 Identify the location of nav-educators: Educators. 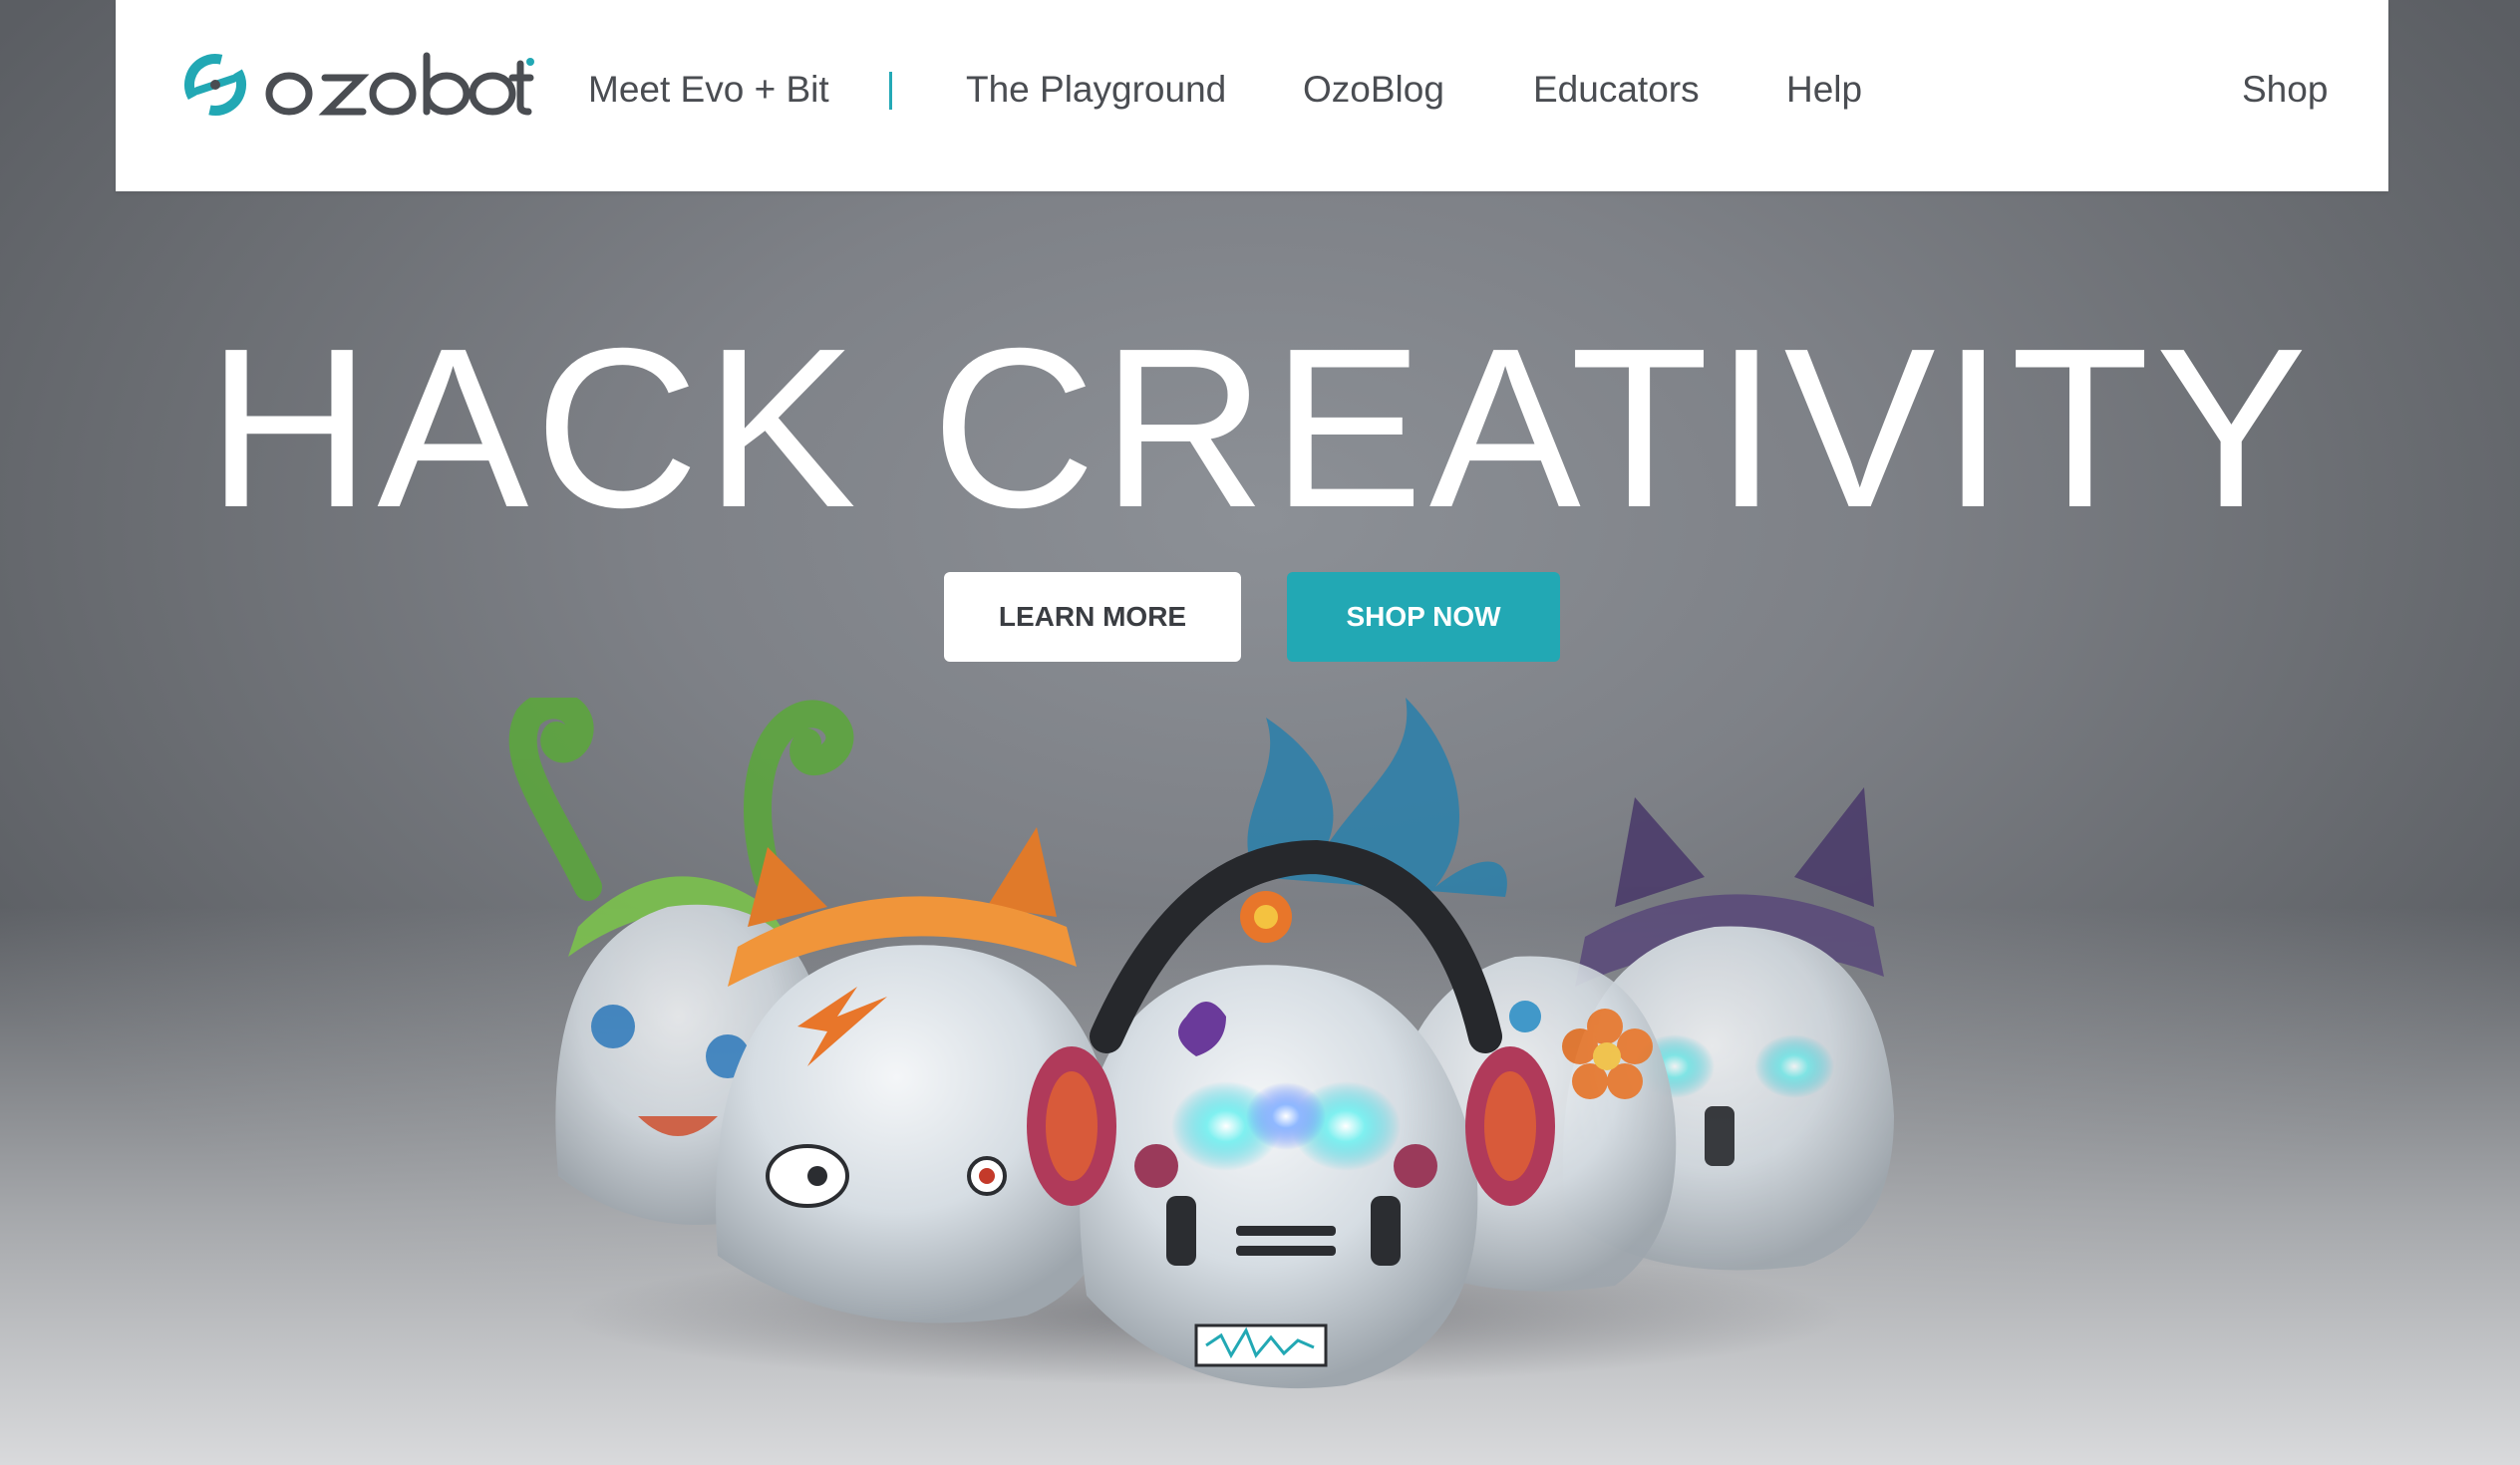
(1616, 90).